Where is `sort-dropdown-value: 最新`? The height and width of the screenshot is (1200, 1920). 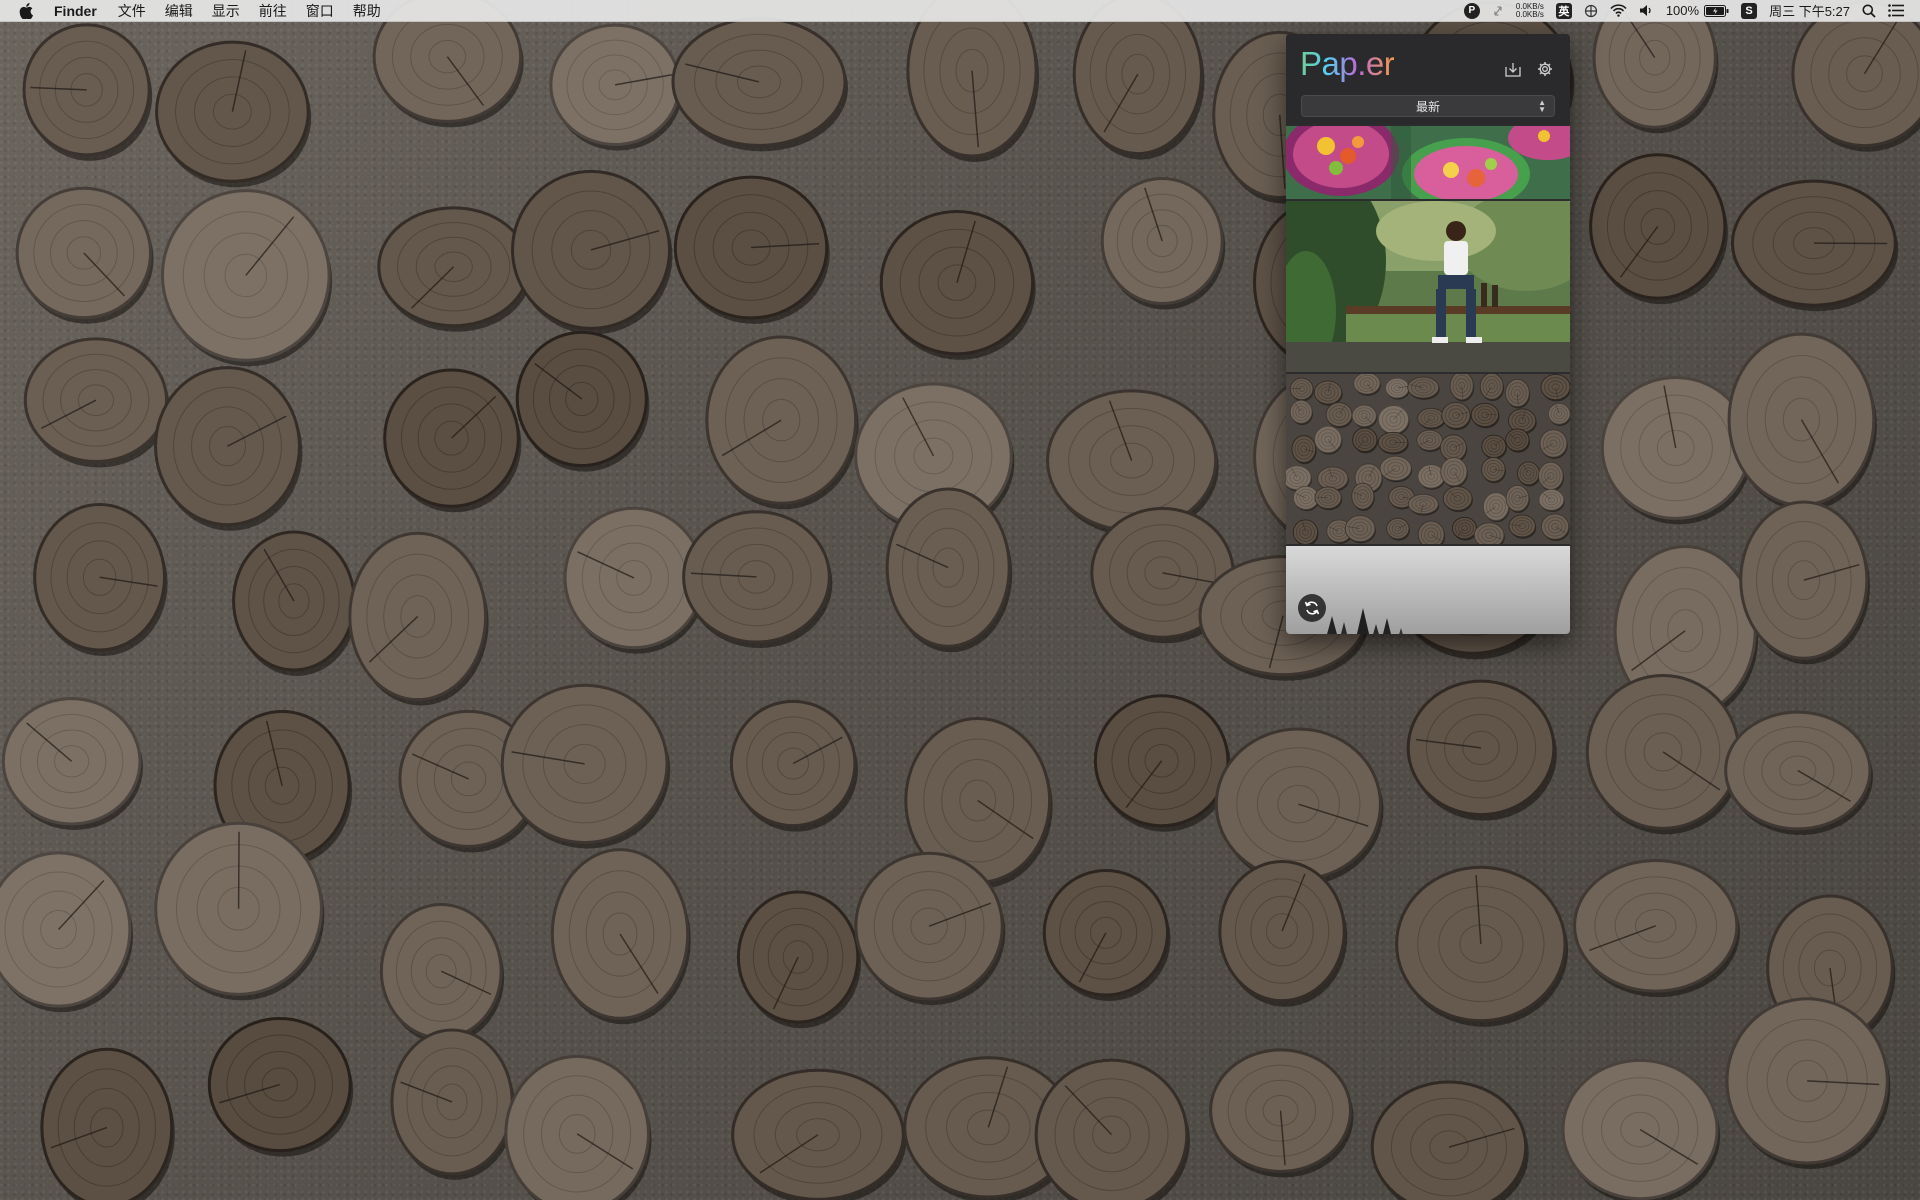
sort-dropdown-value: 最新 is located at coordinates (1427, 106).